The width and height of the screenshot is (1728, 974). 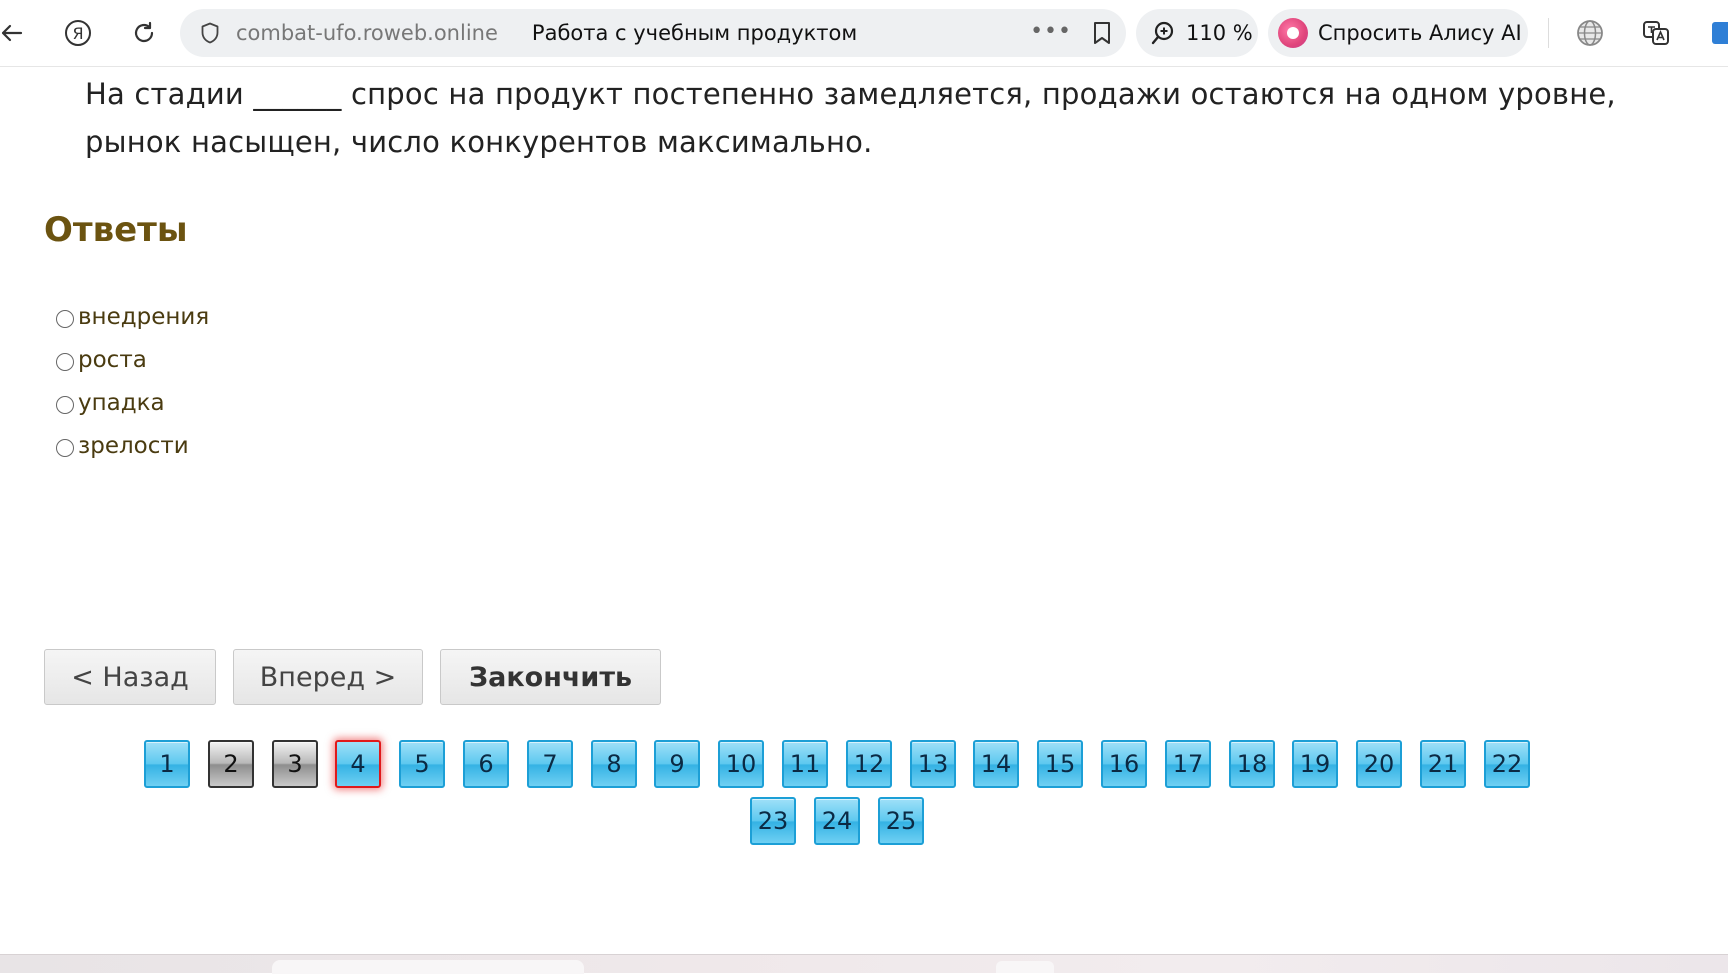 I want to click on page-button-16: 16, so click(x=1124, y=764).